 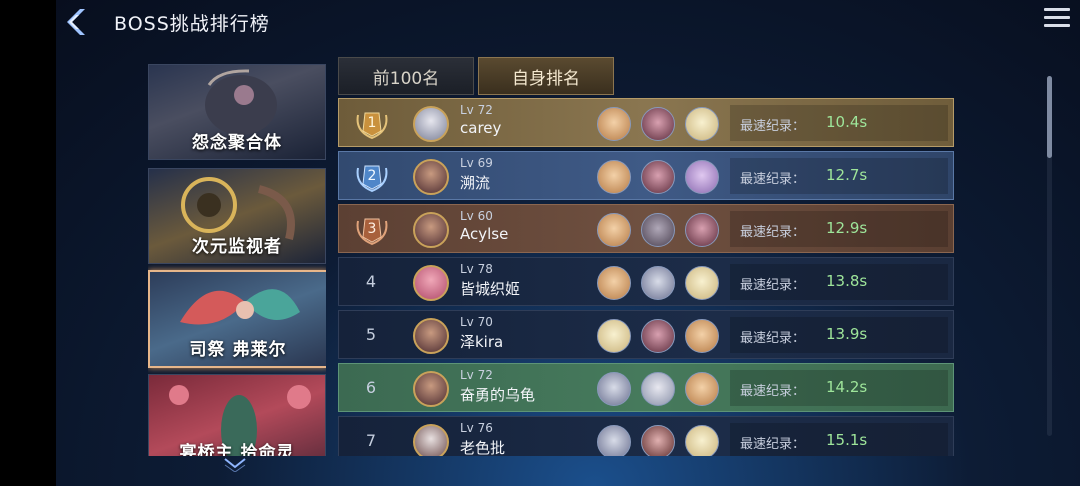 I want to click on rank-number: 6, so click(x=371, y=387).